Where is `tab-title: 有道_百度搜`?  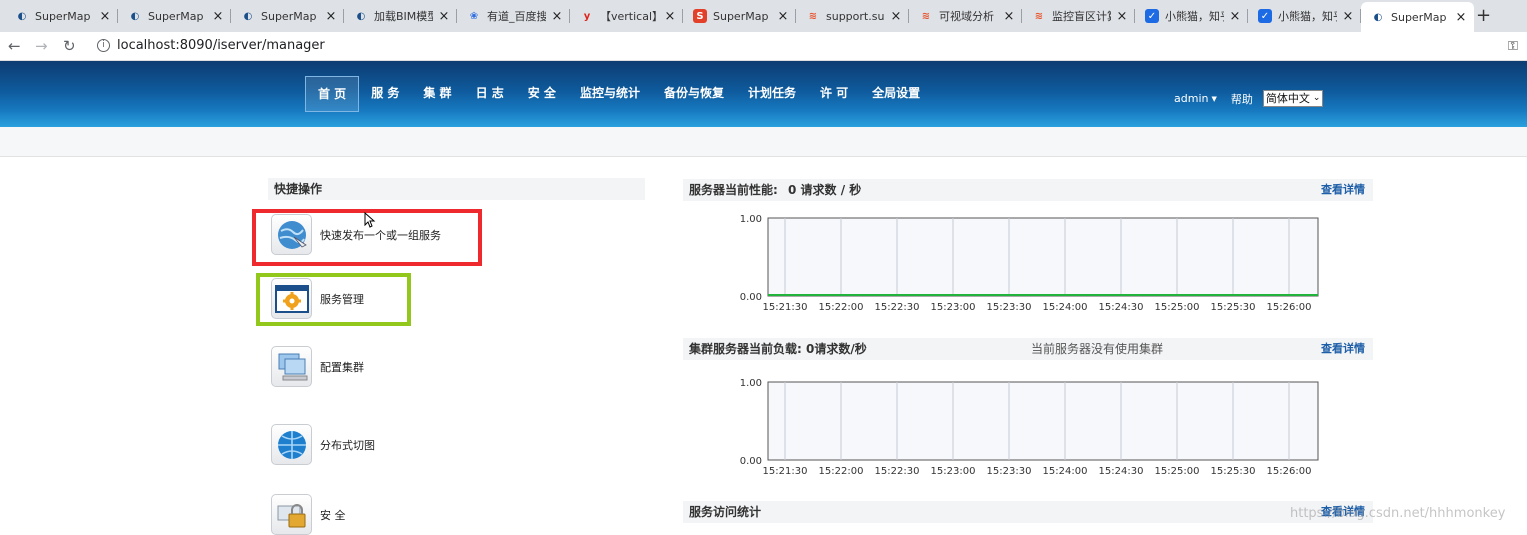
tab-title: 有道_百度搜 is located at coordinates (516, 16).